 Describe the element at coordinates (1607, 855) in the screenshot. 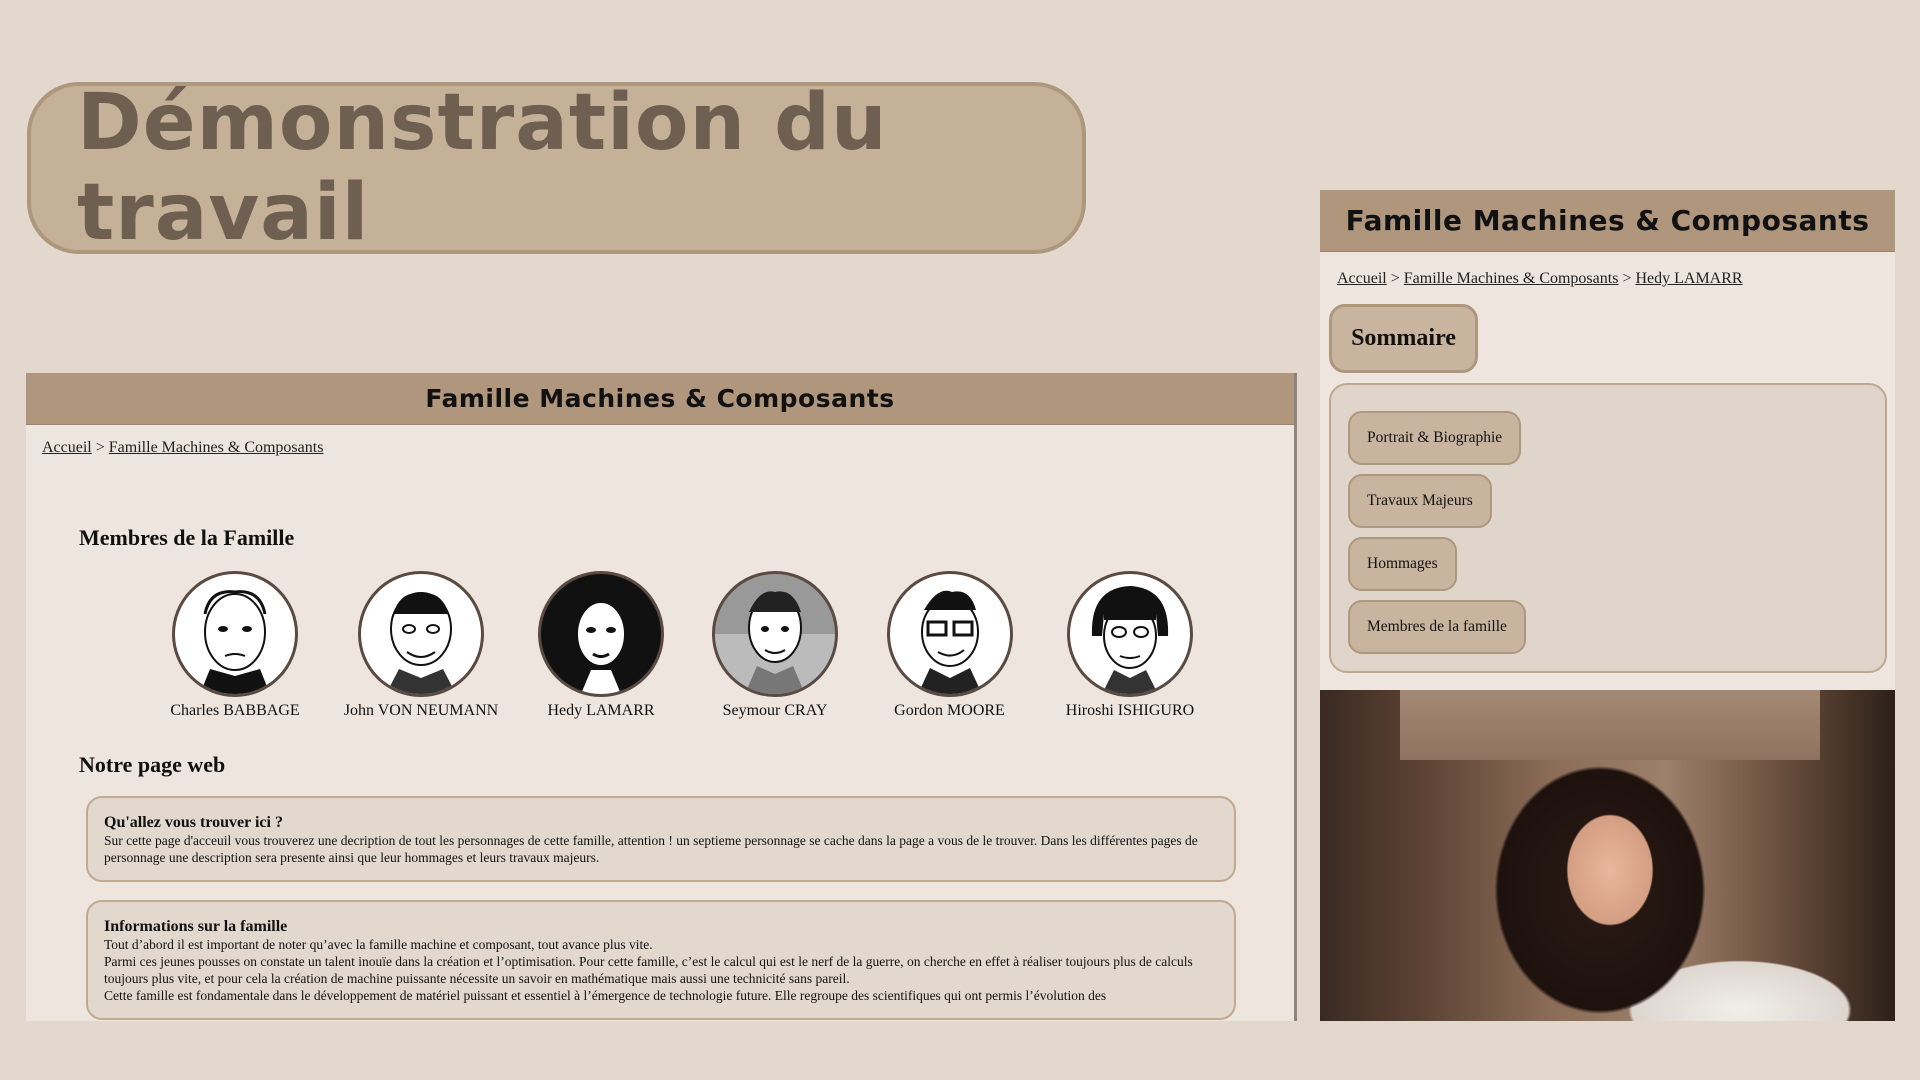

I see `portrait-photo` at that location.